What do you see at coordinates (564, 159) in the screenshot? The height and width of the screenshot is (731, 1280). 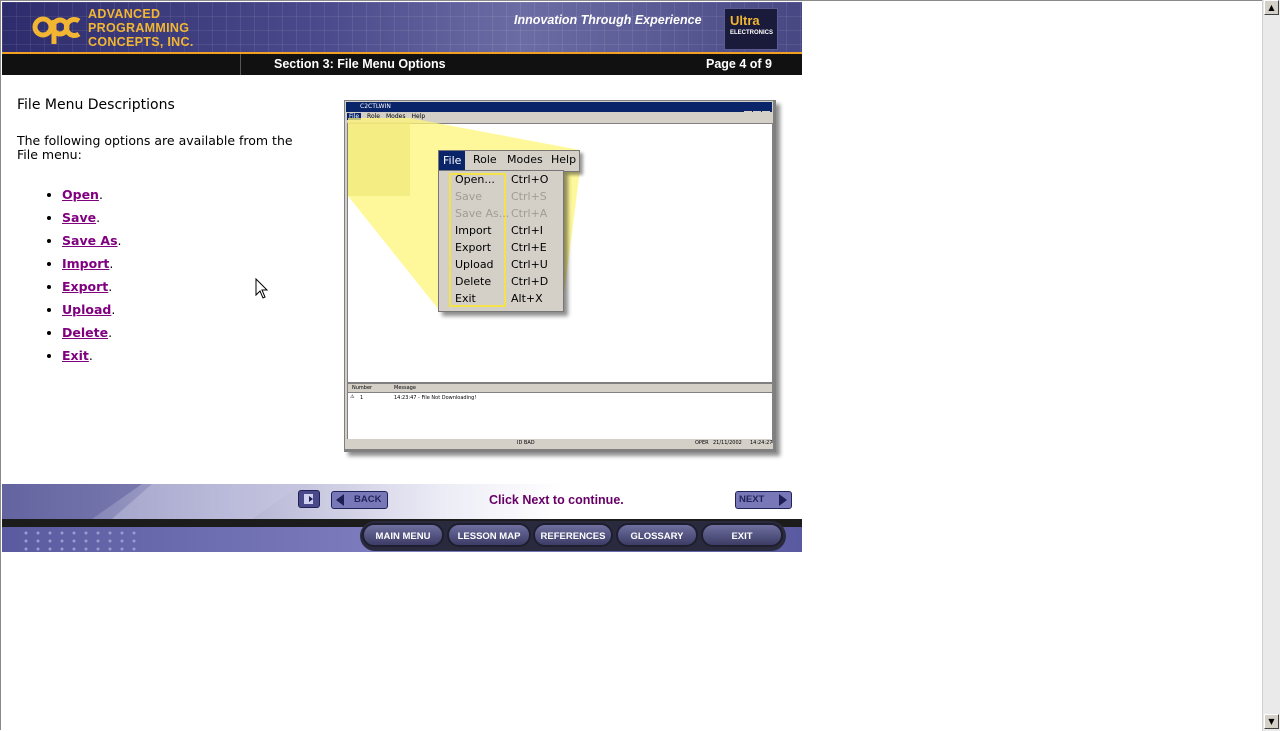 I see `menu-help: Help` at bounding box center [564, 159].